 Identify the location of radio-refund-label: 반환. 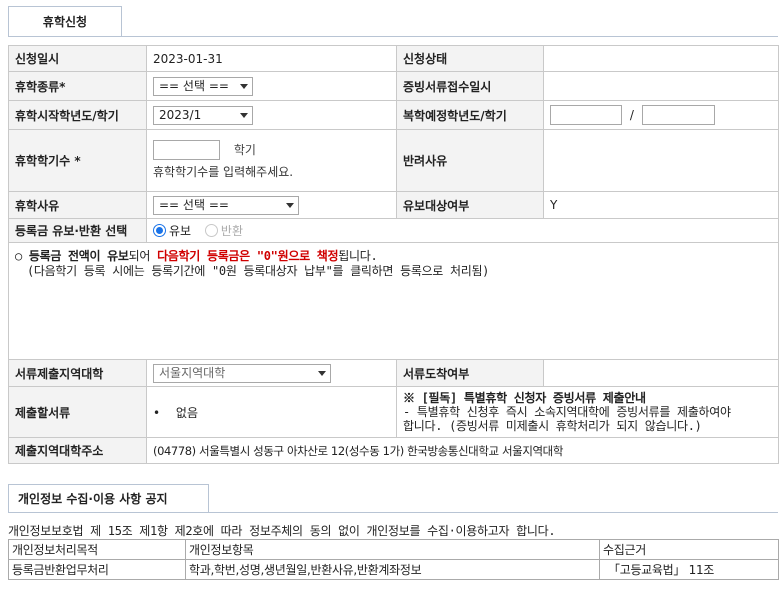
(232, 231).